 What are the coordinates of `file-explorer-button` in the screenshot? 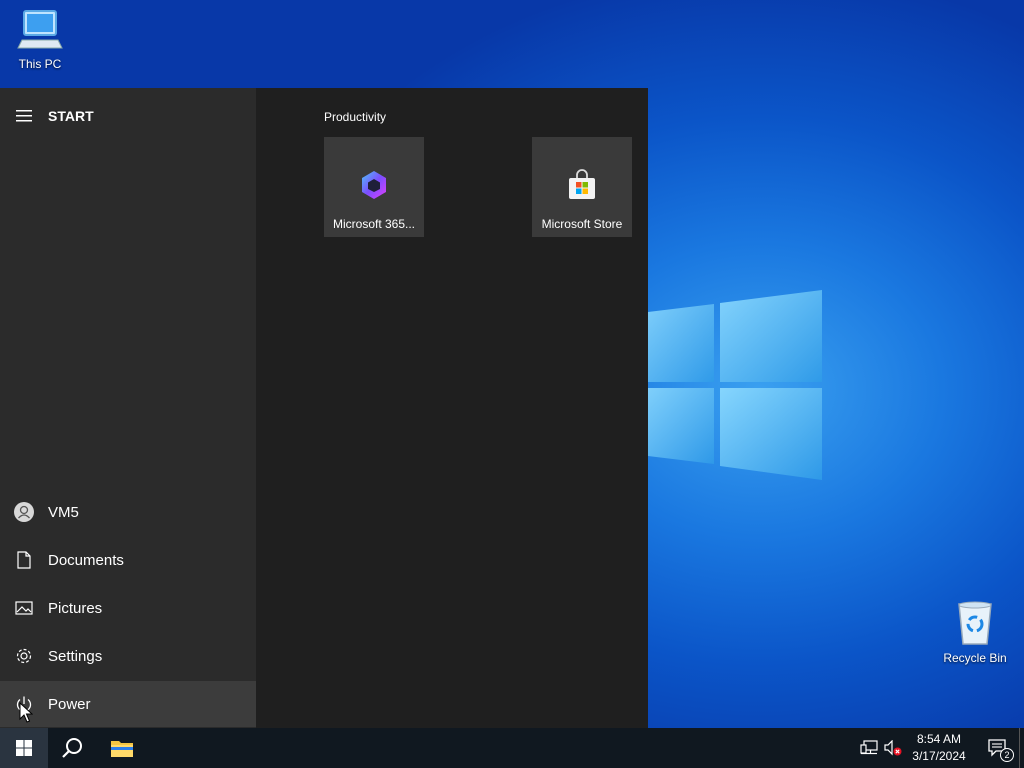 It's located at (122, 748).